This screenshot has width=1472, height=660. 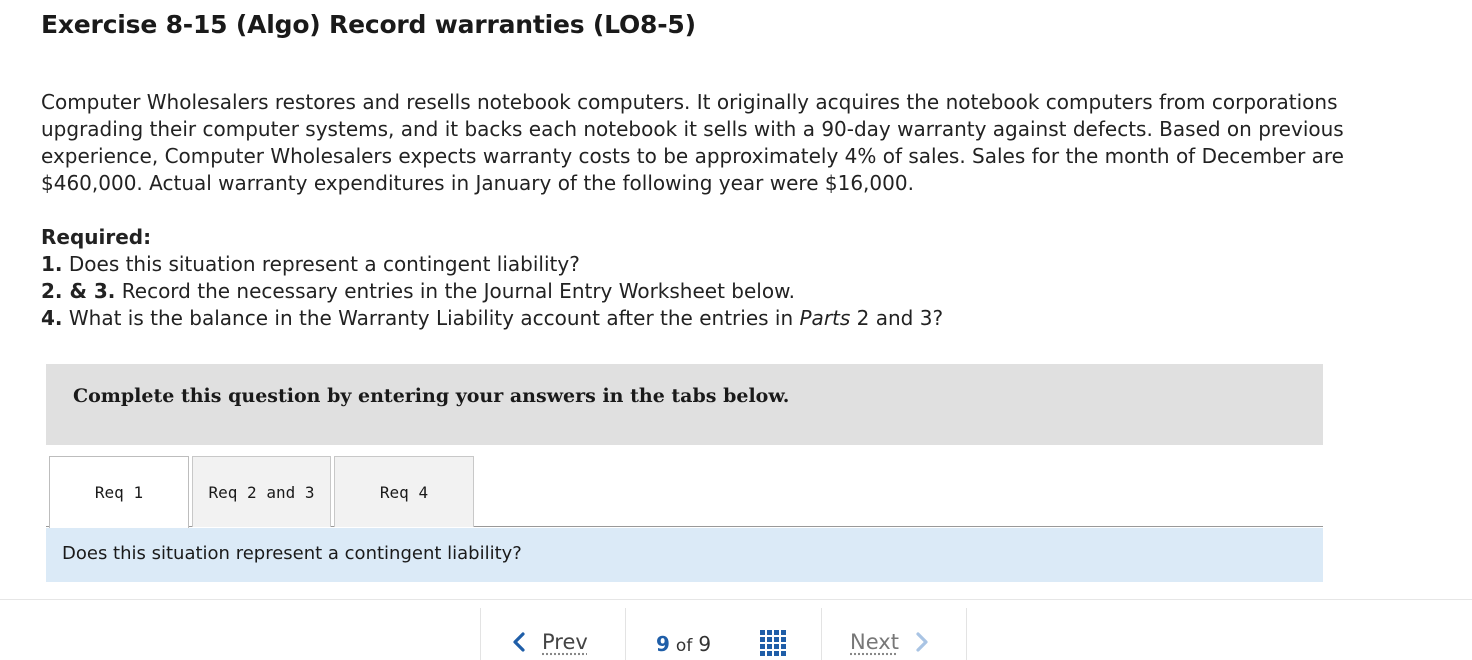 I want to click on footer-nav: Prev 9 of 9 Next, so click(x=736, y=629).